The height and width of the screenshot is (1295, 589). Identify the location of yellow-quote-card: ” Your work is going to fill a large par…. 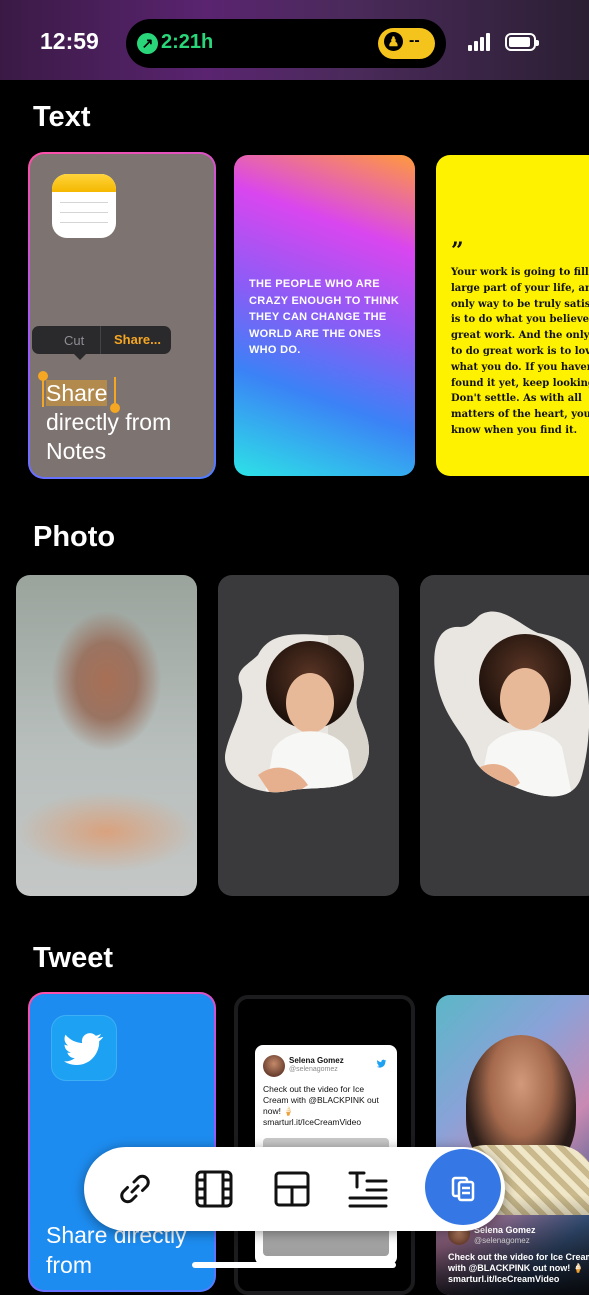
(512, 315).